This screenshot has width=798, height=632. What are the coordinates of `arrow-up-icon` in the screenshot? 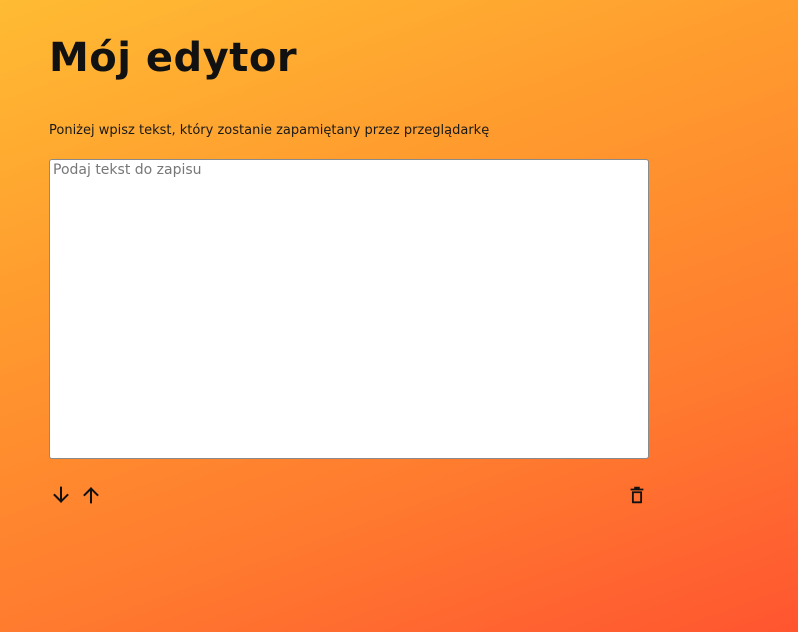 It's located at (91, 495).